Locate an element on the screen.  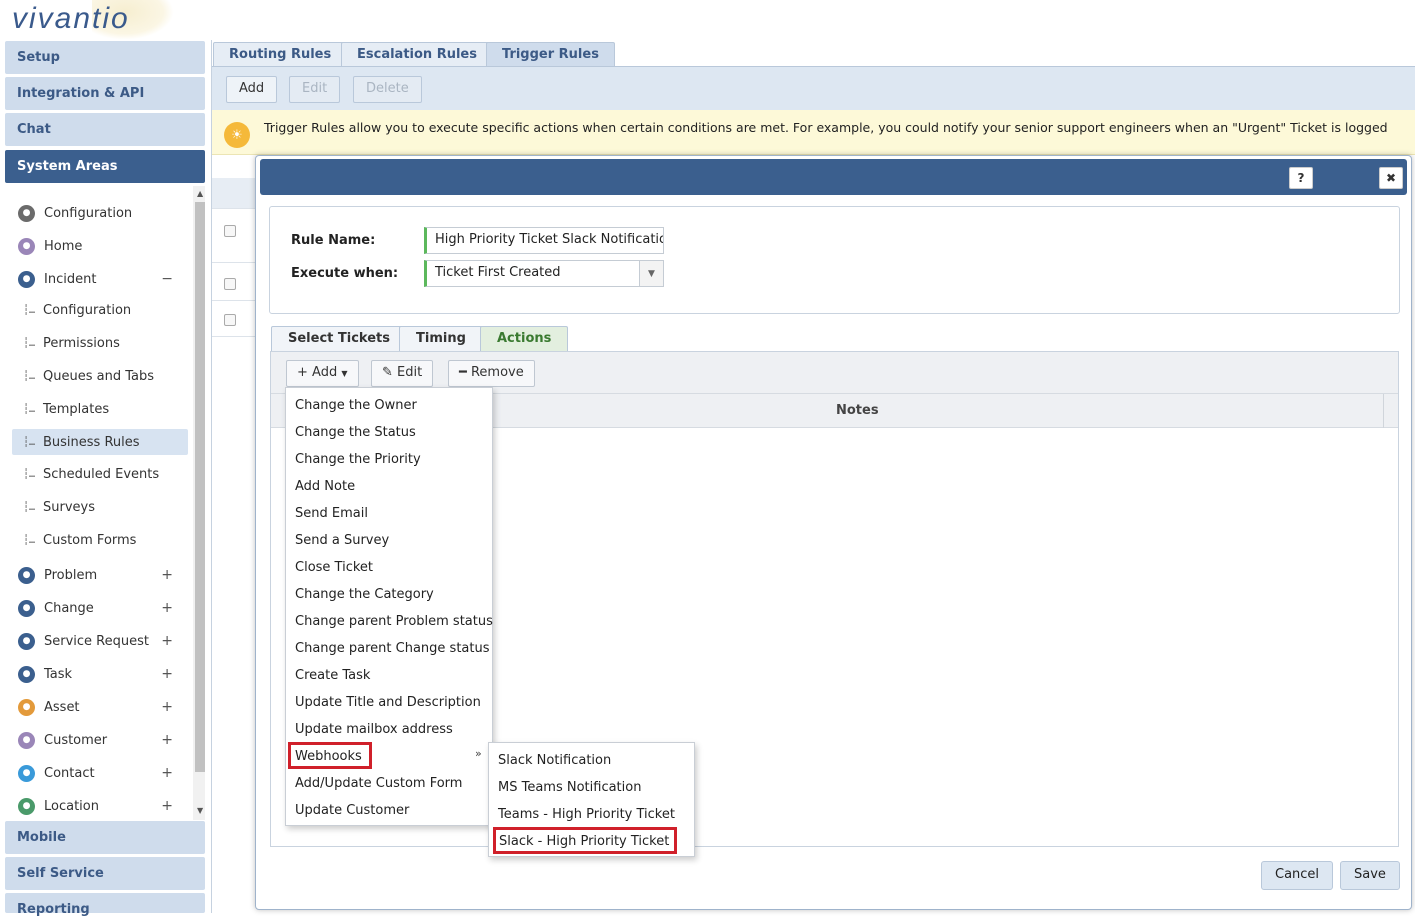
menu-item-change-the-priority: Change the Priority is located at coordinates (389, 458).